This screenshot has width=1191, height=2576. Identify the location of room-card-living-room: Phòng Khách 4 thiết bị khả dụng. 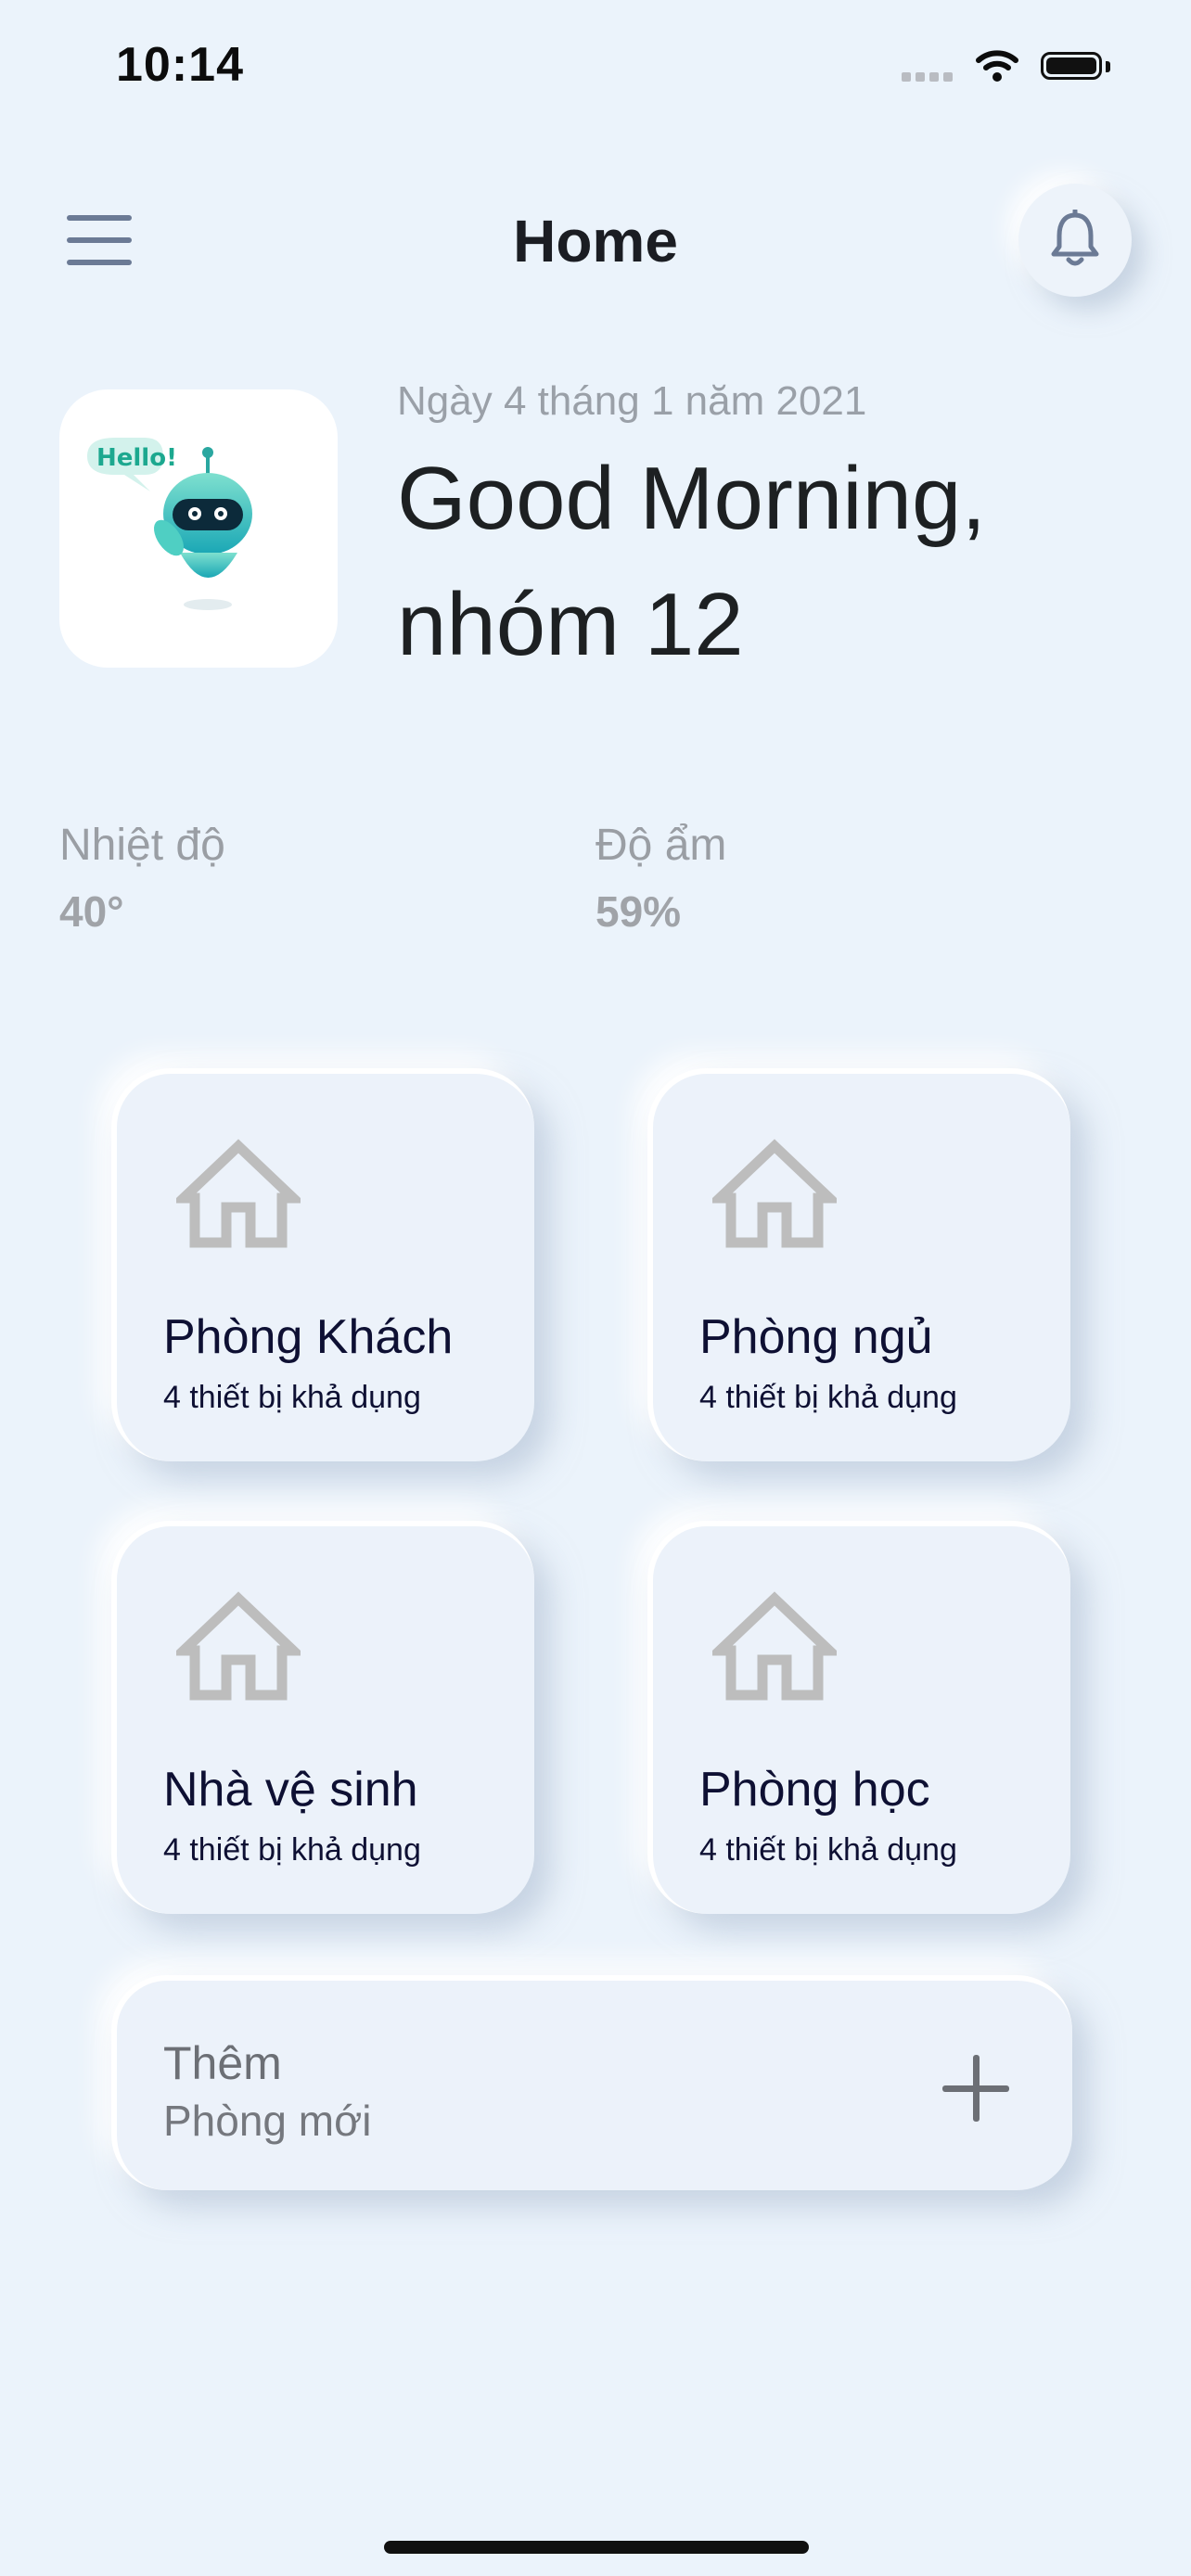
(322, 1264).